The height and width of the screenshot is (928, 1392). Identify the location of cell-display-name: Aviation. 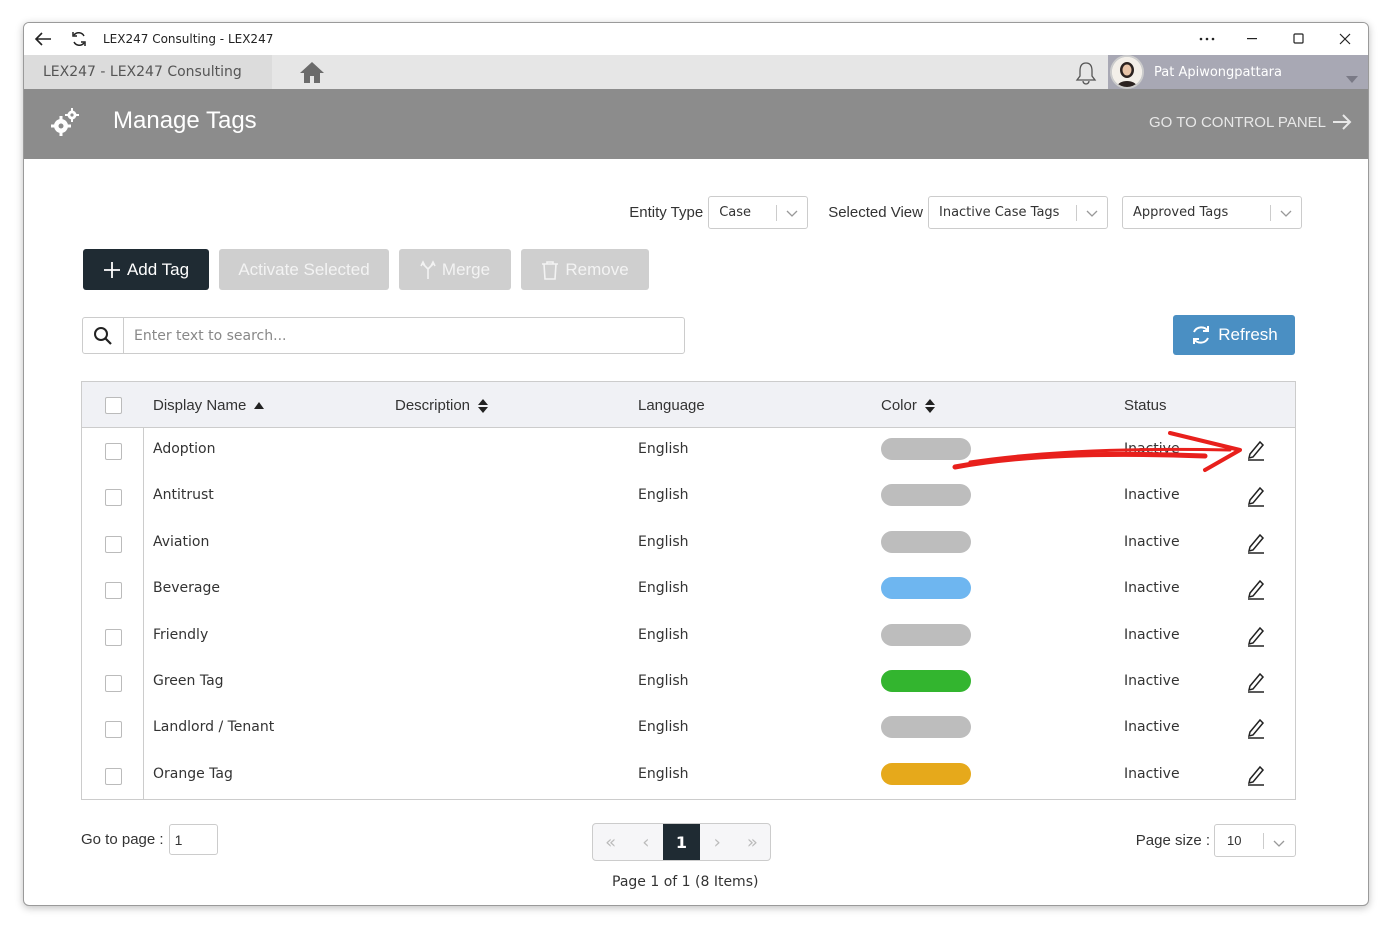
(181, 541).